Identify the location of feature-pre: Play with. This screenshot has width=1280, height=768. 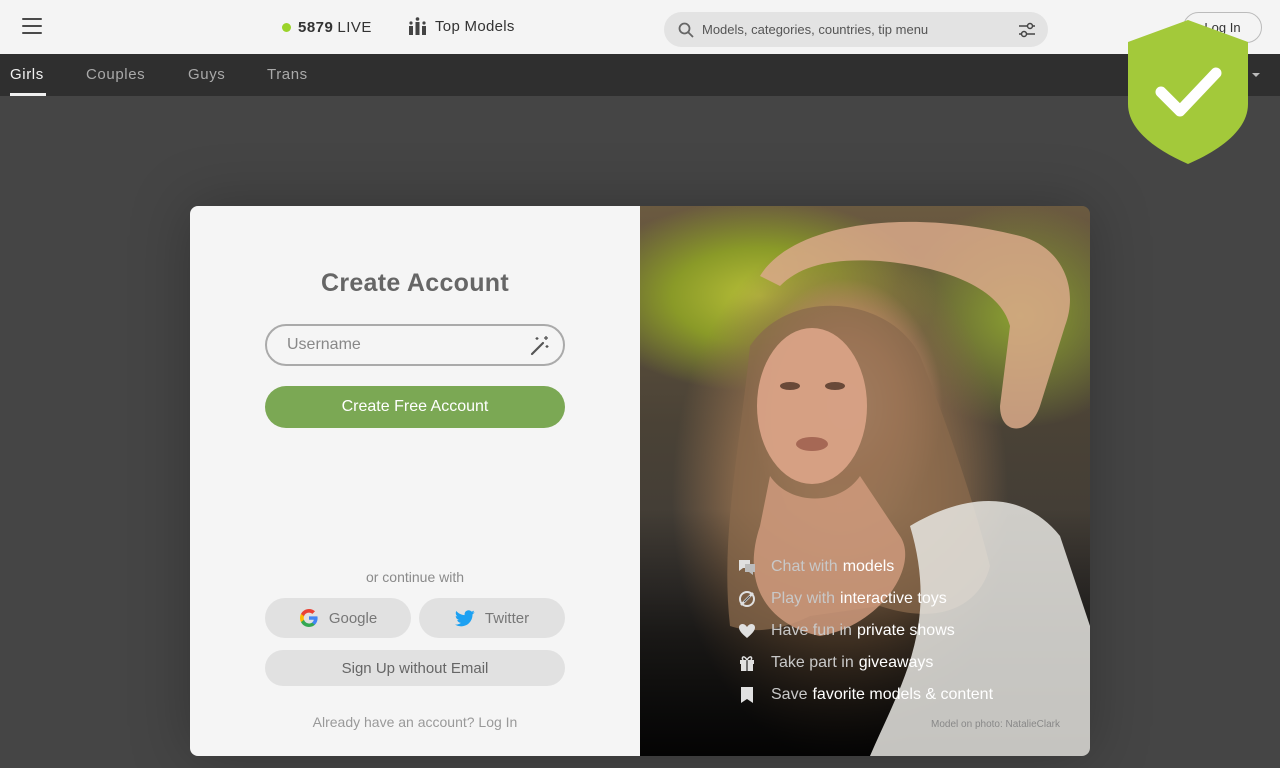
(803, 598).